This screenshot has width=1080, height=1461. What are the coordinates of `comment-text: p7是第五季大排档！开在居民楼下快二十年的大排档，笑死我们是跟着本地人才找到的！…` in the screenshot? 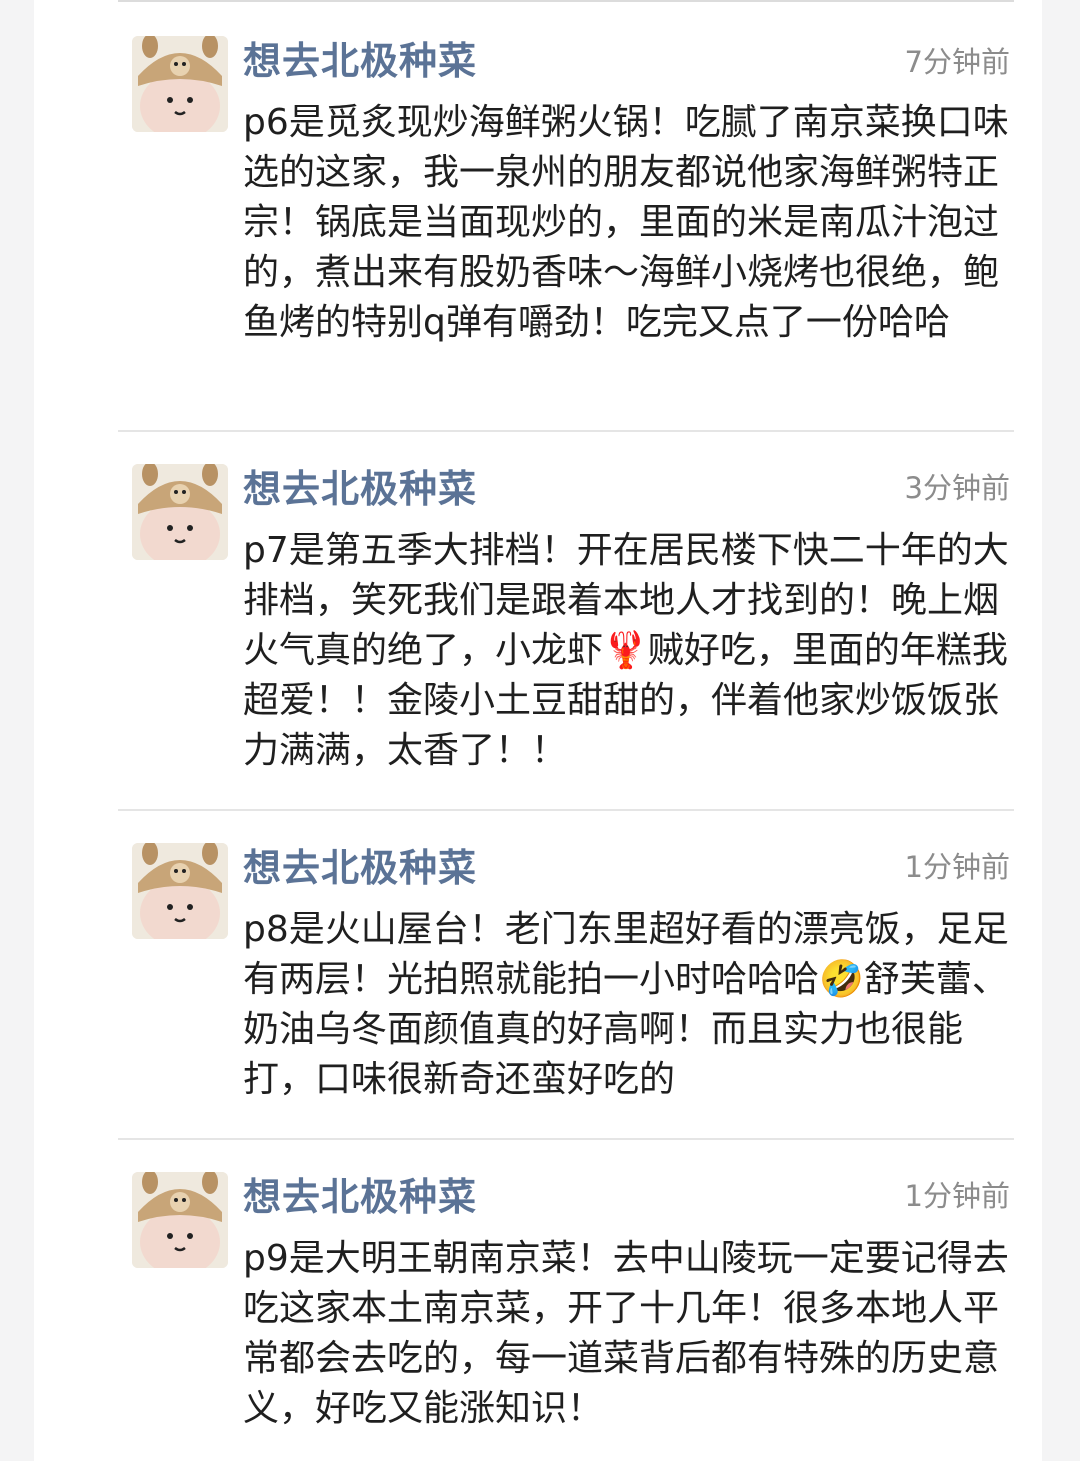 It's located at (626, 650).